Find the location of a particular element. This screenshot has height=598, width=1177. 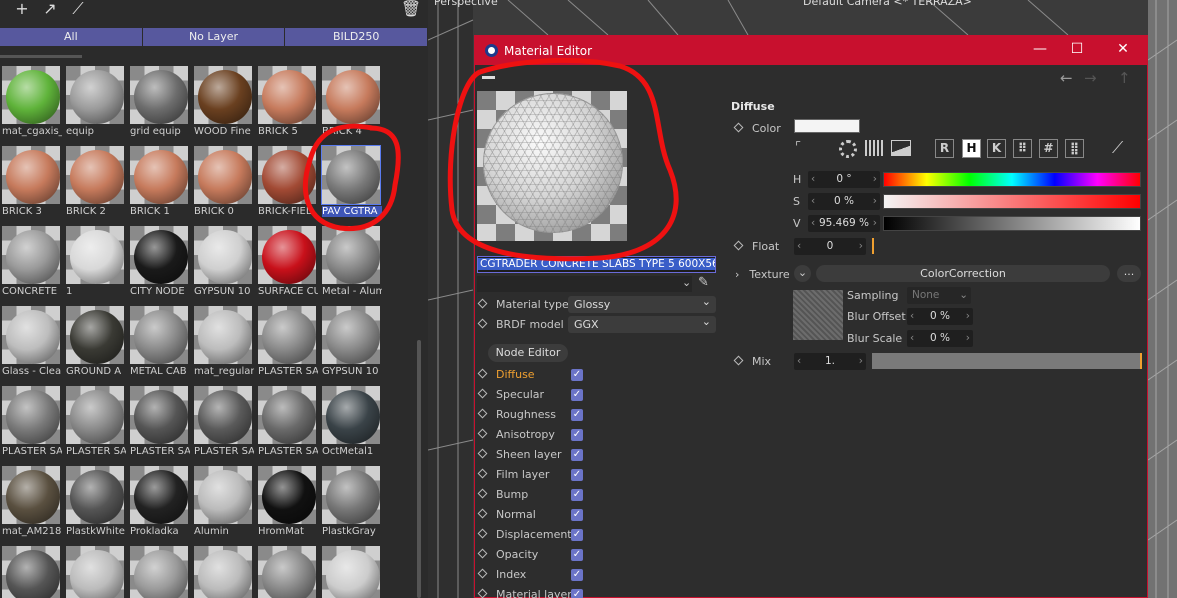

material-tile: BRICK 5 is located at coordinates (287, 103).